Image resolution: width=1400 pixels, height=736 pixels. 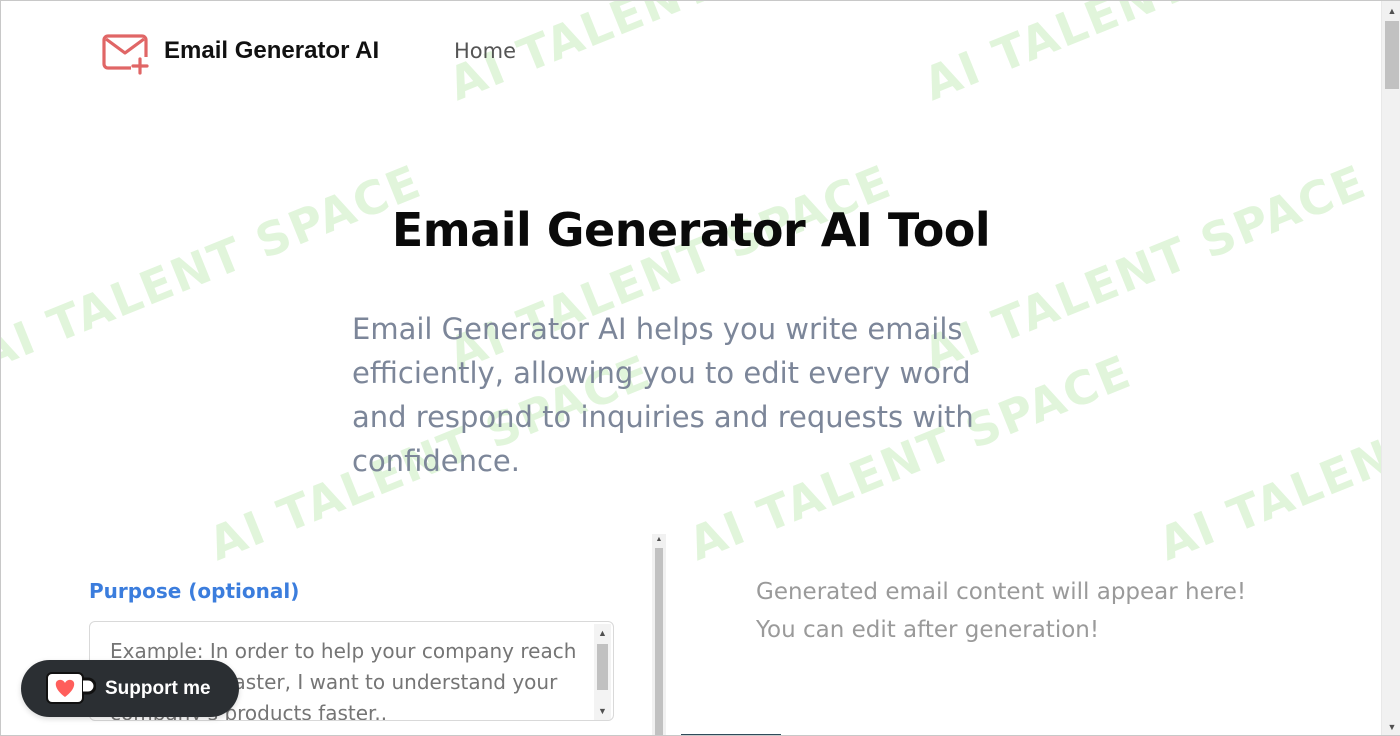 What do you see at coordinates (1390, 368) in the screenshot?
I see `page-scrollbar: ▲ ▼` at bounding box center [1390, 368].